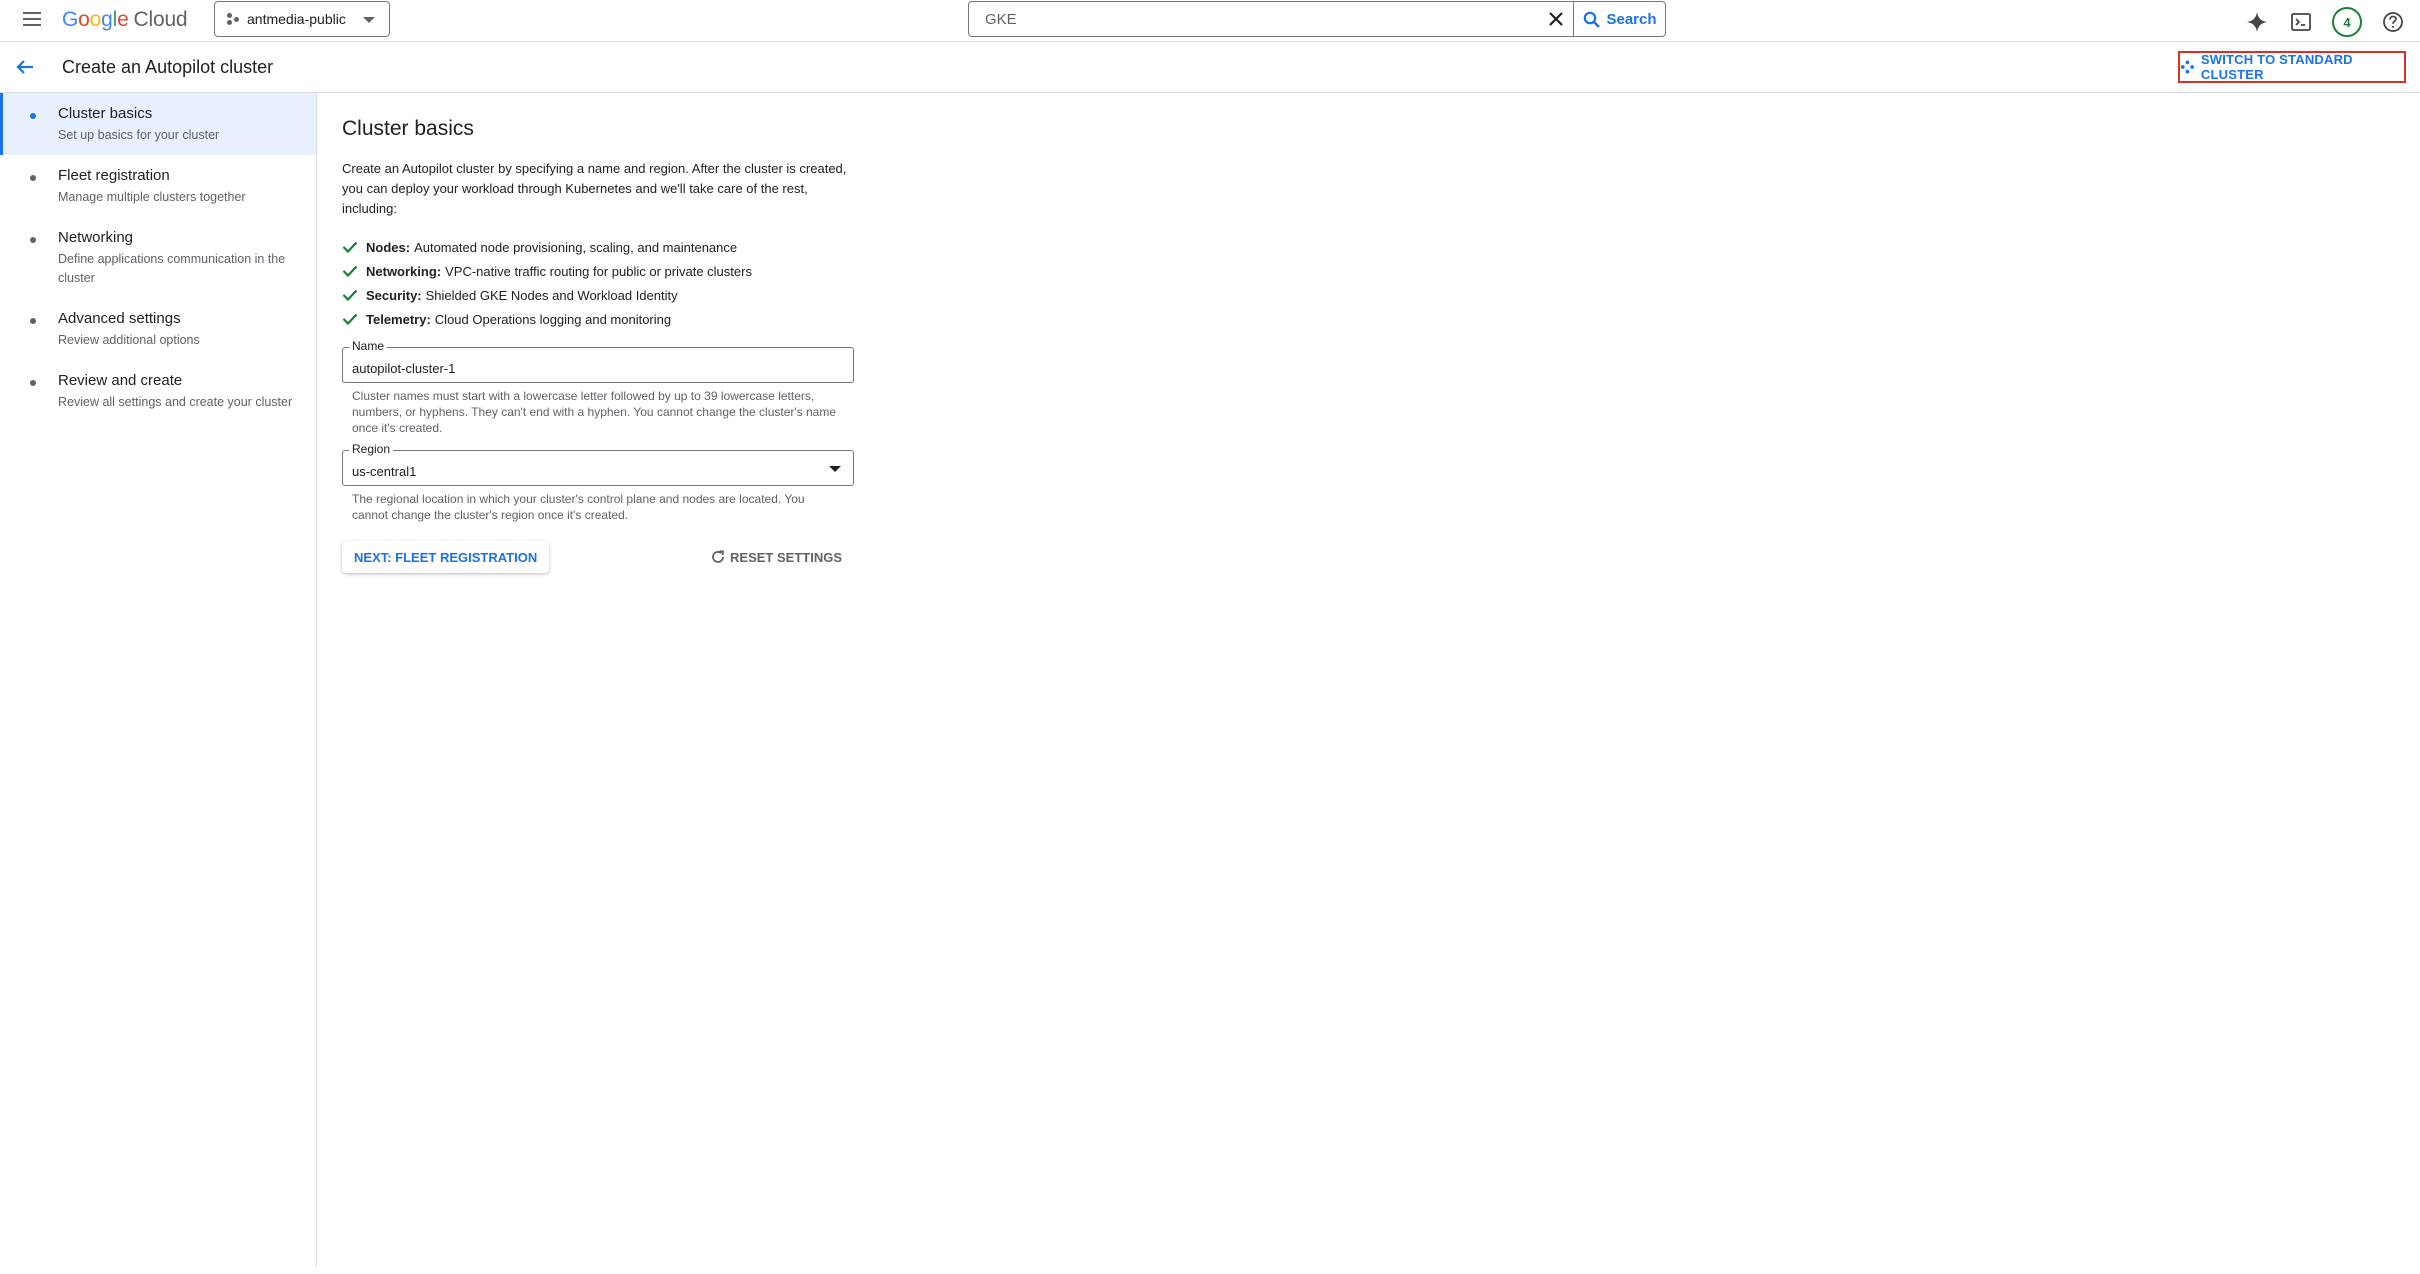 Image resolution: width=2420 pixels, height=1274 pixels. Describe the element at coordinates (2276, 67) in the screenshot. I see `switch-label: SWITCH TO STANDARD CLUSTER` at that location.